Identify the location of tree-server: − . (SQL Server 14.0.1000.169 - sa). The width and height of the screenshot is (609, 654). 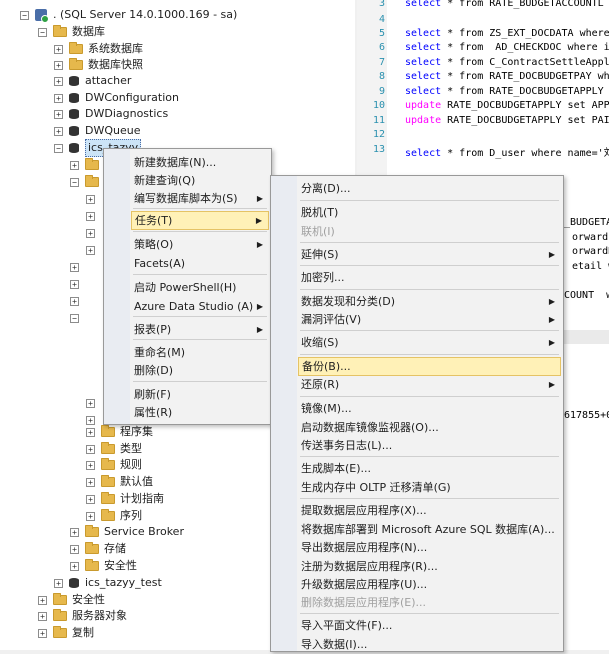
(128, 15).